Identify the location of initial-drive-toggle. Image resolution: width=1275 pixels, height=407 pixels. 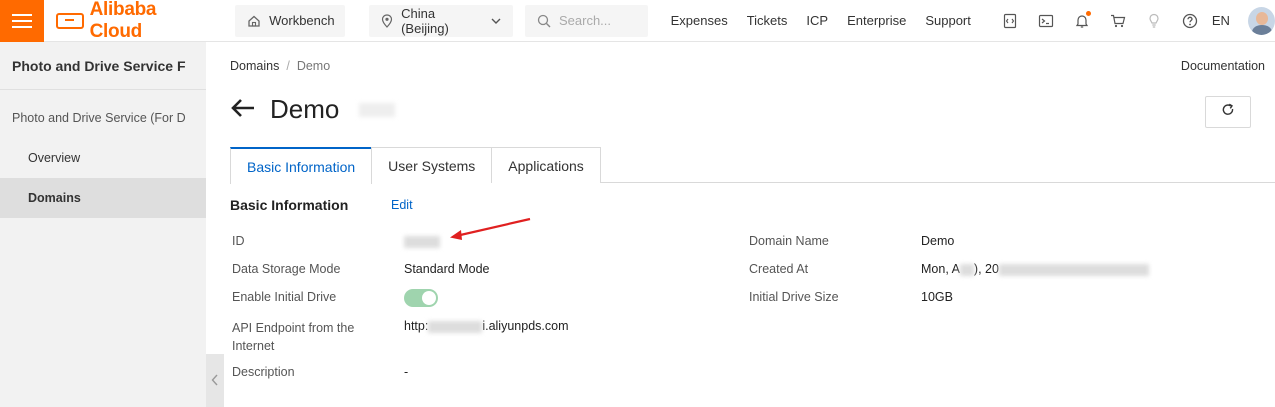
(421, 298).